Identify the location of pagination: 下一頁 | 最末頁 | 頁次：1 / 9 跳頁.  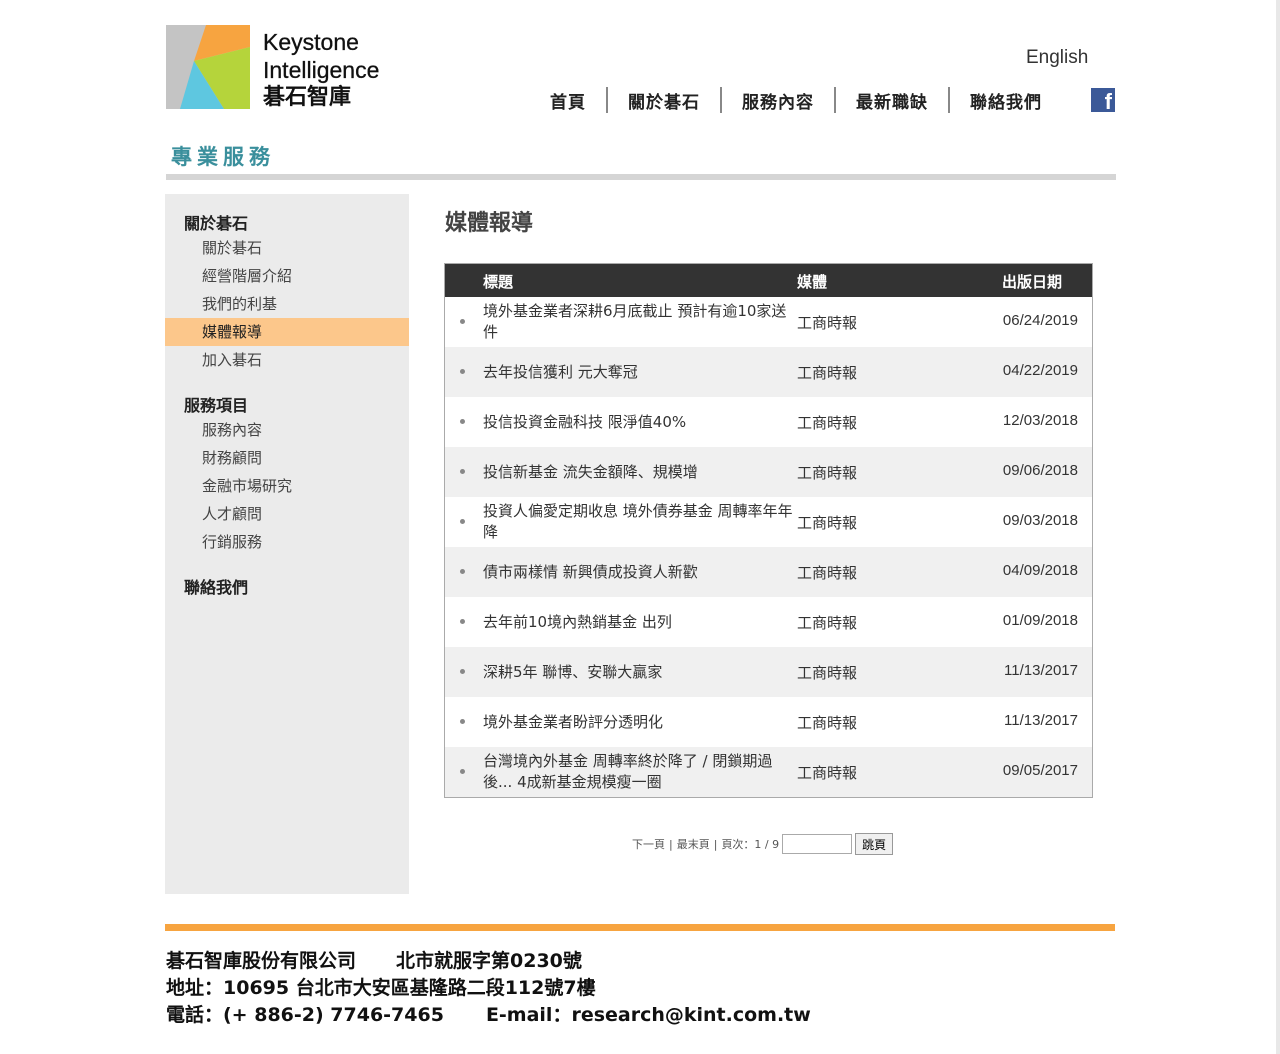
(763, 844).